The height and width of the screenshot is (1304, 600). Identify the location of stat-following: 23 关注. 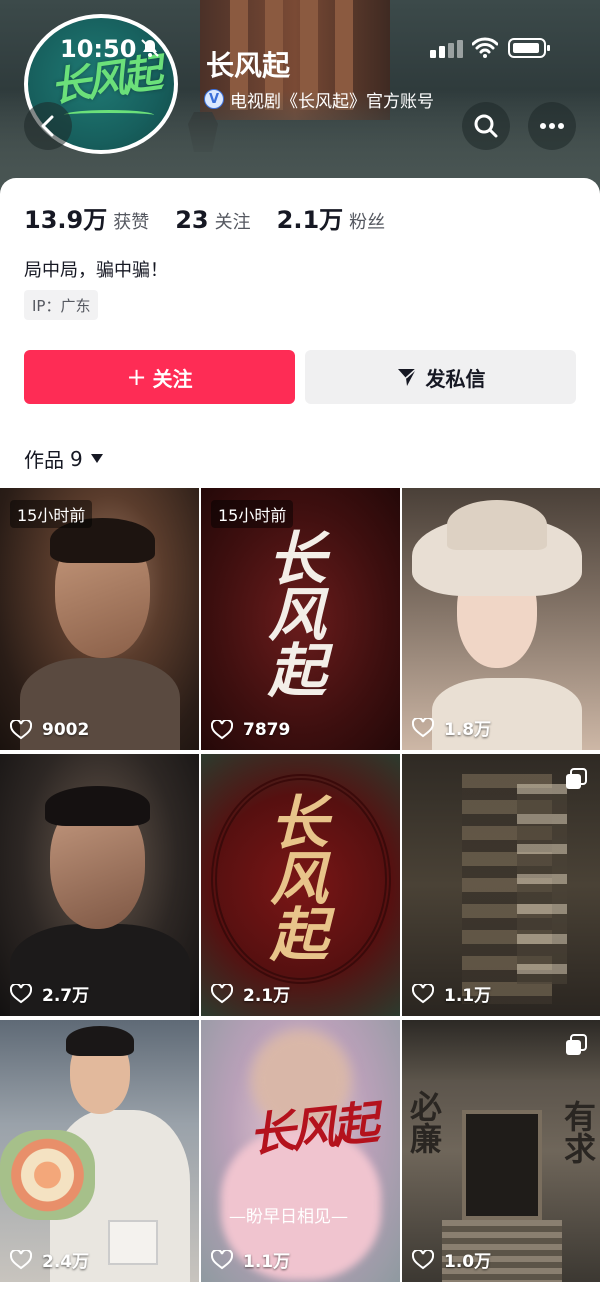
(212, 220).